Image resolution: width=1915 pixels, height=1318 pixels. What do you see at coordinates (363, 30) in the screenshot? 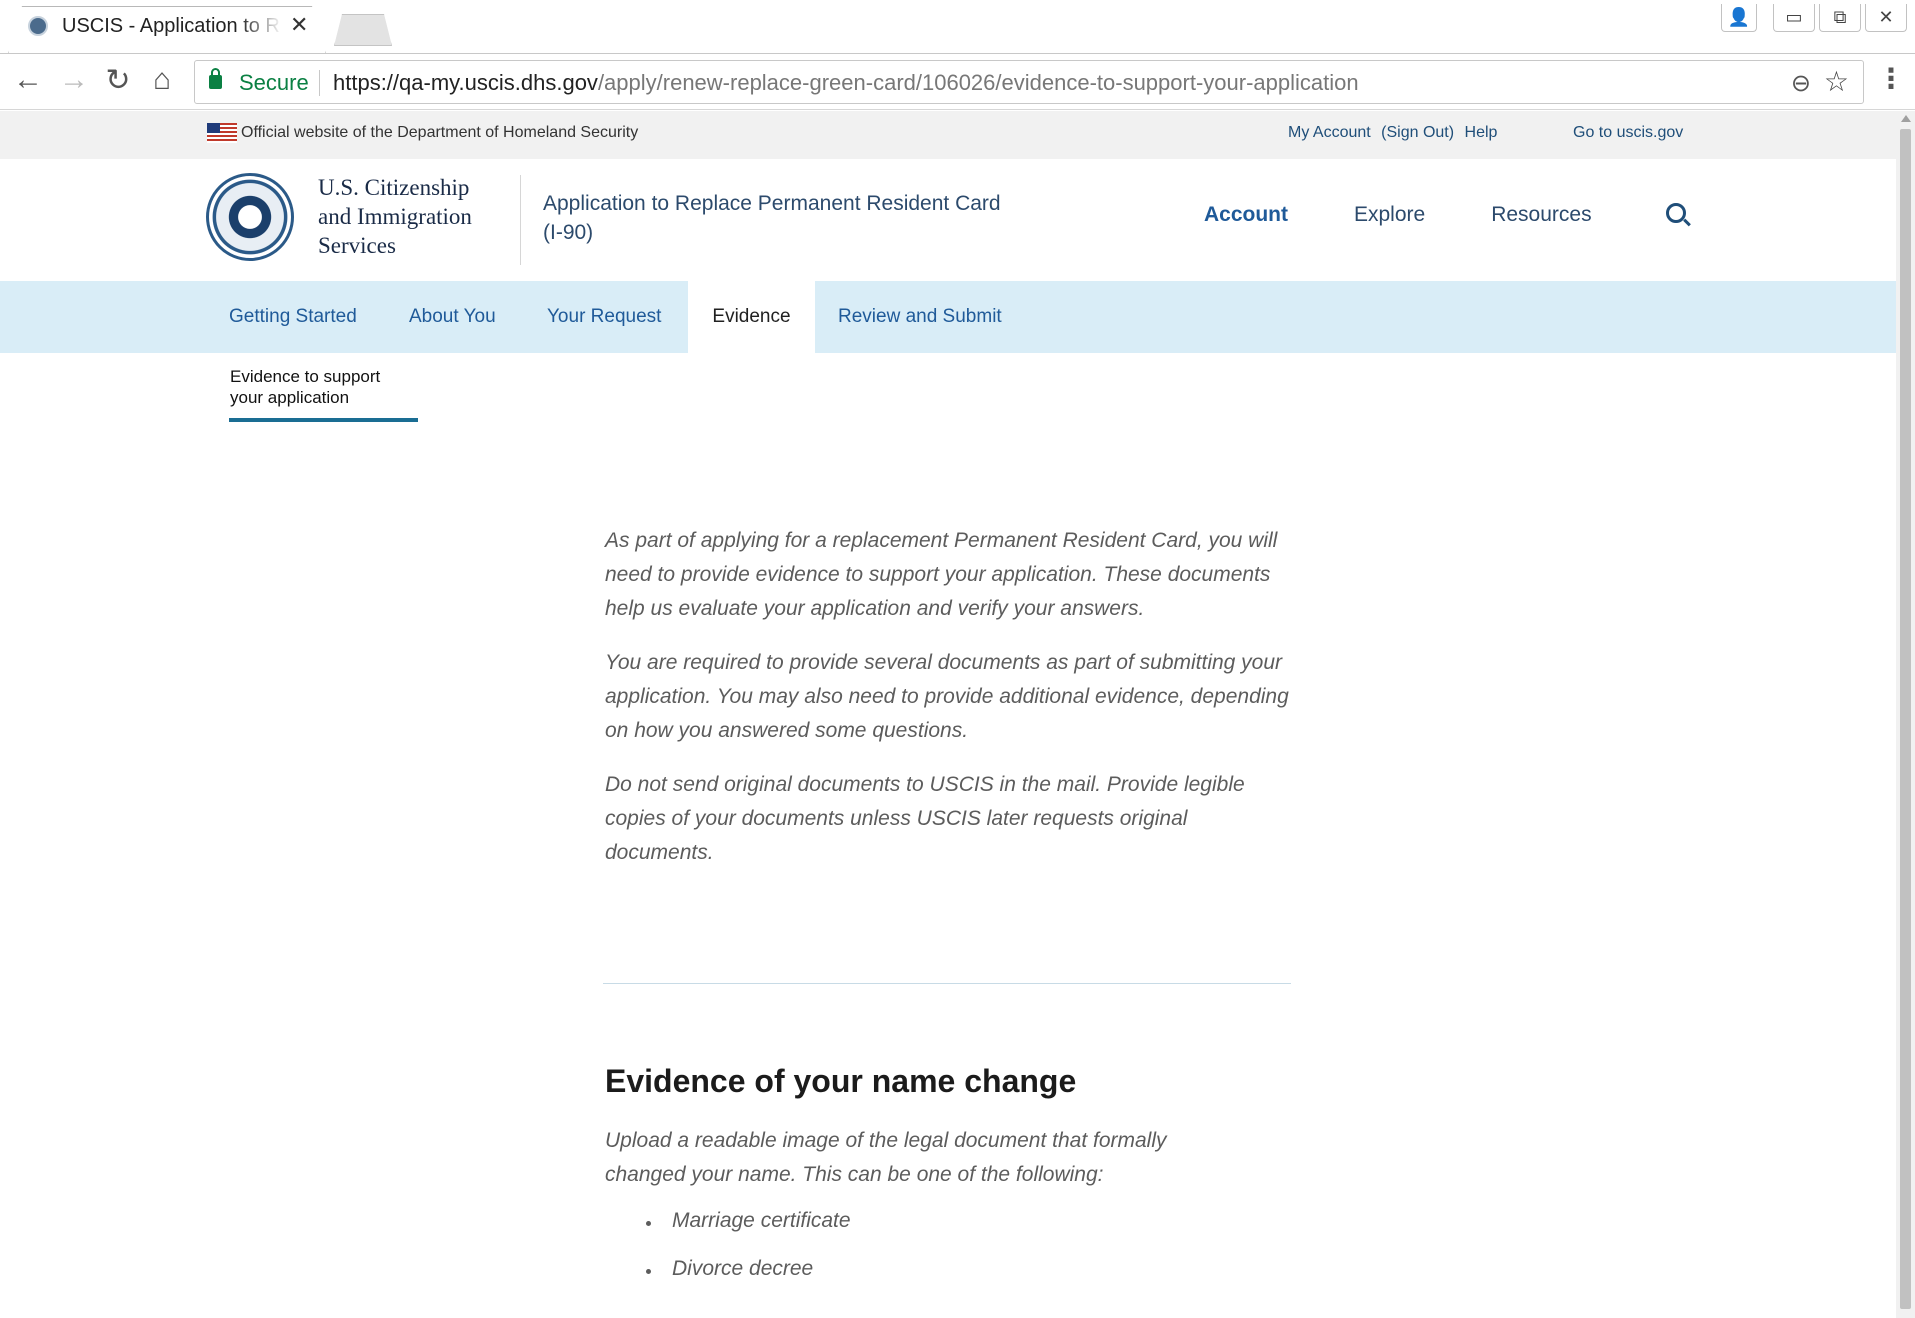
I see `new-tab-button` at bounding box center [363, 30].